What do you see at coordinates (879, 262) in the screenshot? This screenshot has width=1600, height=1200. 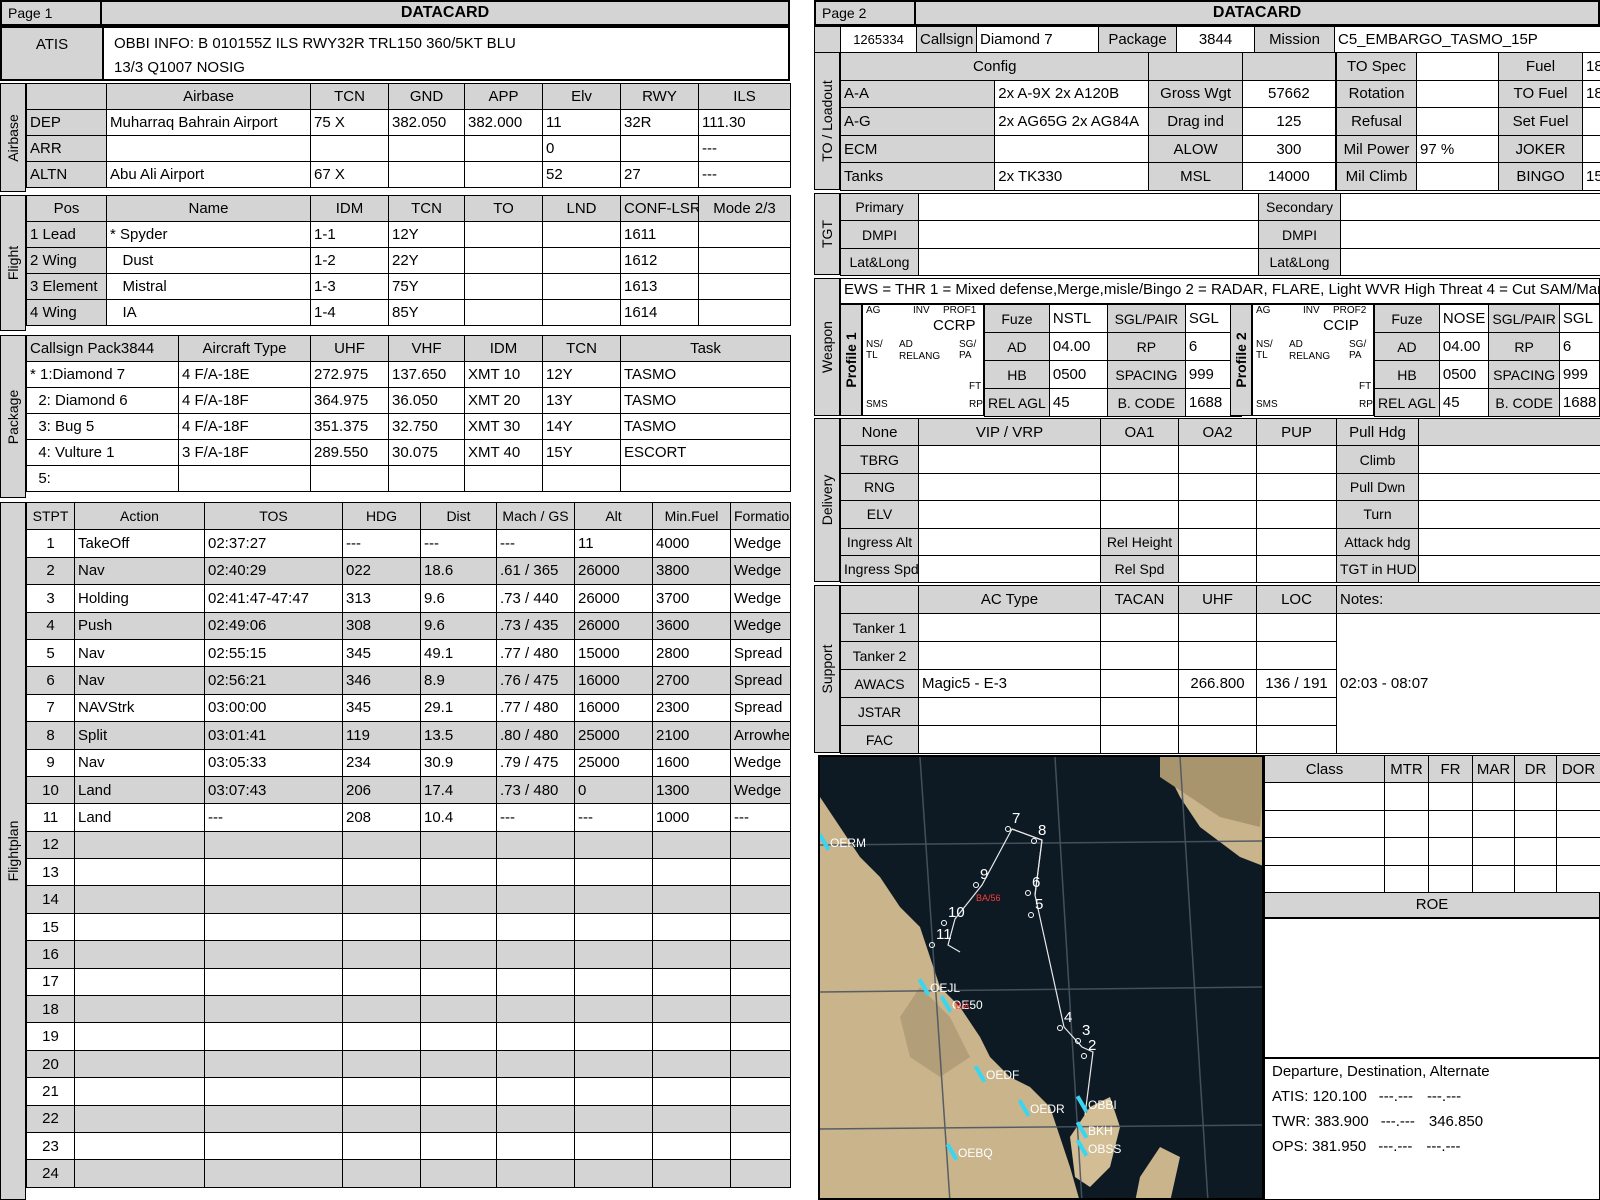 I see `tgt-key: Lat&Long` at bounding box center [879, 262].